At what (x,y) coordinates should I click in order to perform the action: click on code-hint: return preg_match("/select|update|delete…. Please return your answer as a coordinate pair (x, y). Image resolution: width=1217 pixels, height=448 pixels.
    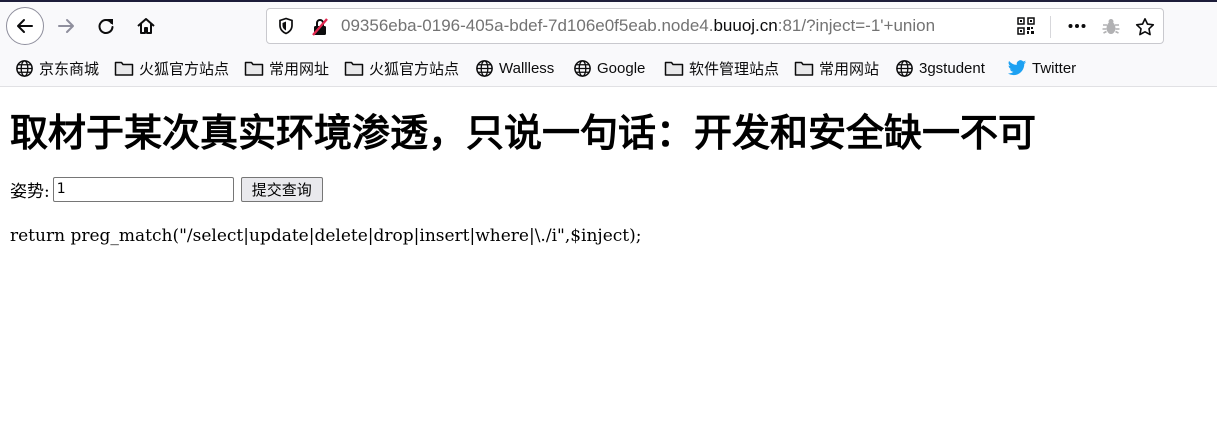
    Looking at the image, I should click on (326, 236).